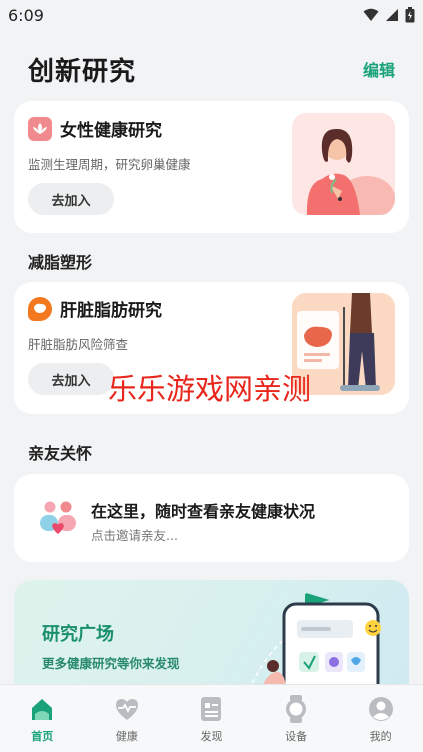 The image size is (423, 752). Describe the element at coordinates (410, 15) in the screenshot. I see `battery-icon` at that location.